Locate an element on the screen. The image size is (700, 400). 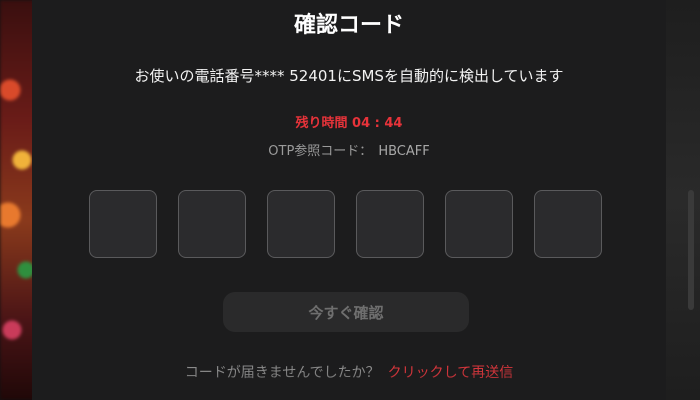
otp-reference-code: HBCAFF is located at coordinates (404, 151).